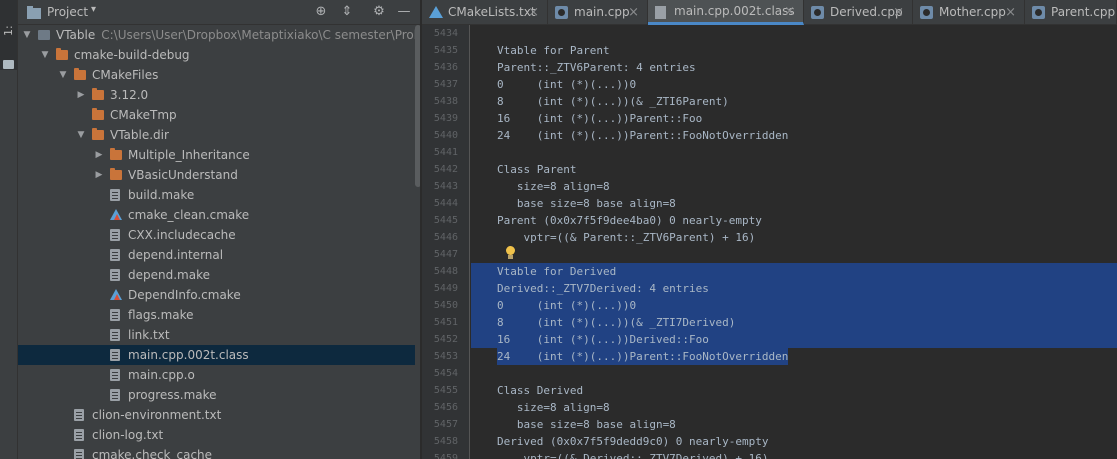 The width and height of the screenshot is (1117, 459). I want to click on tree-item: ▶ VBasicUnderstand, so click(216, 175).